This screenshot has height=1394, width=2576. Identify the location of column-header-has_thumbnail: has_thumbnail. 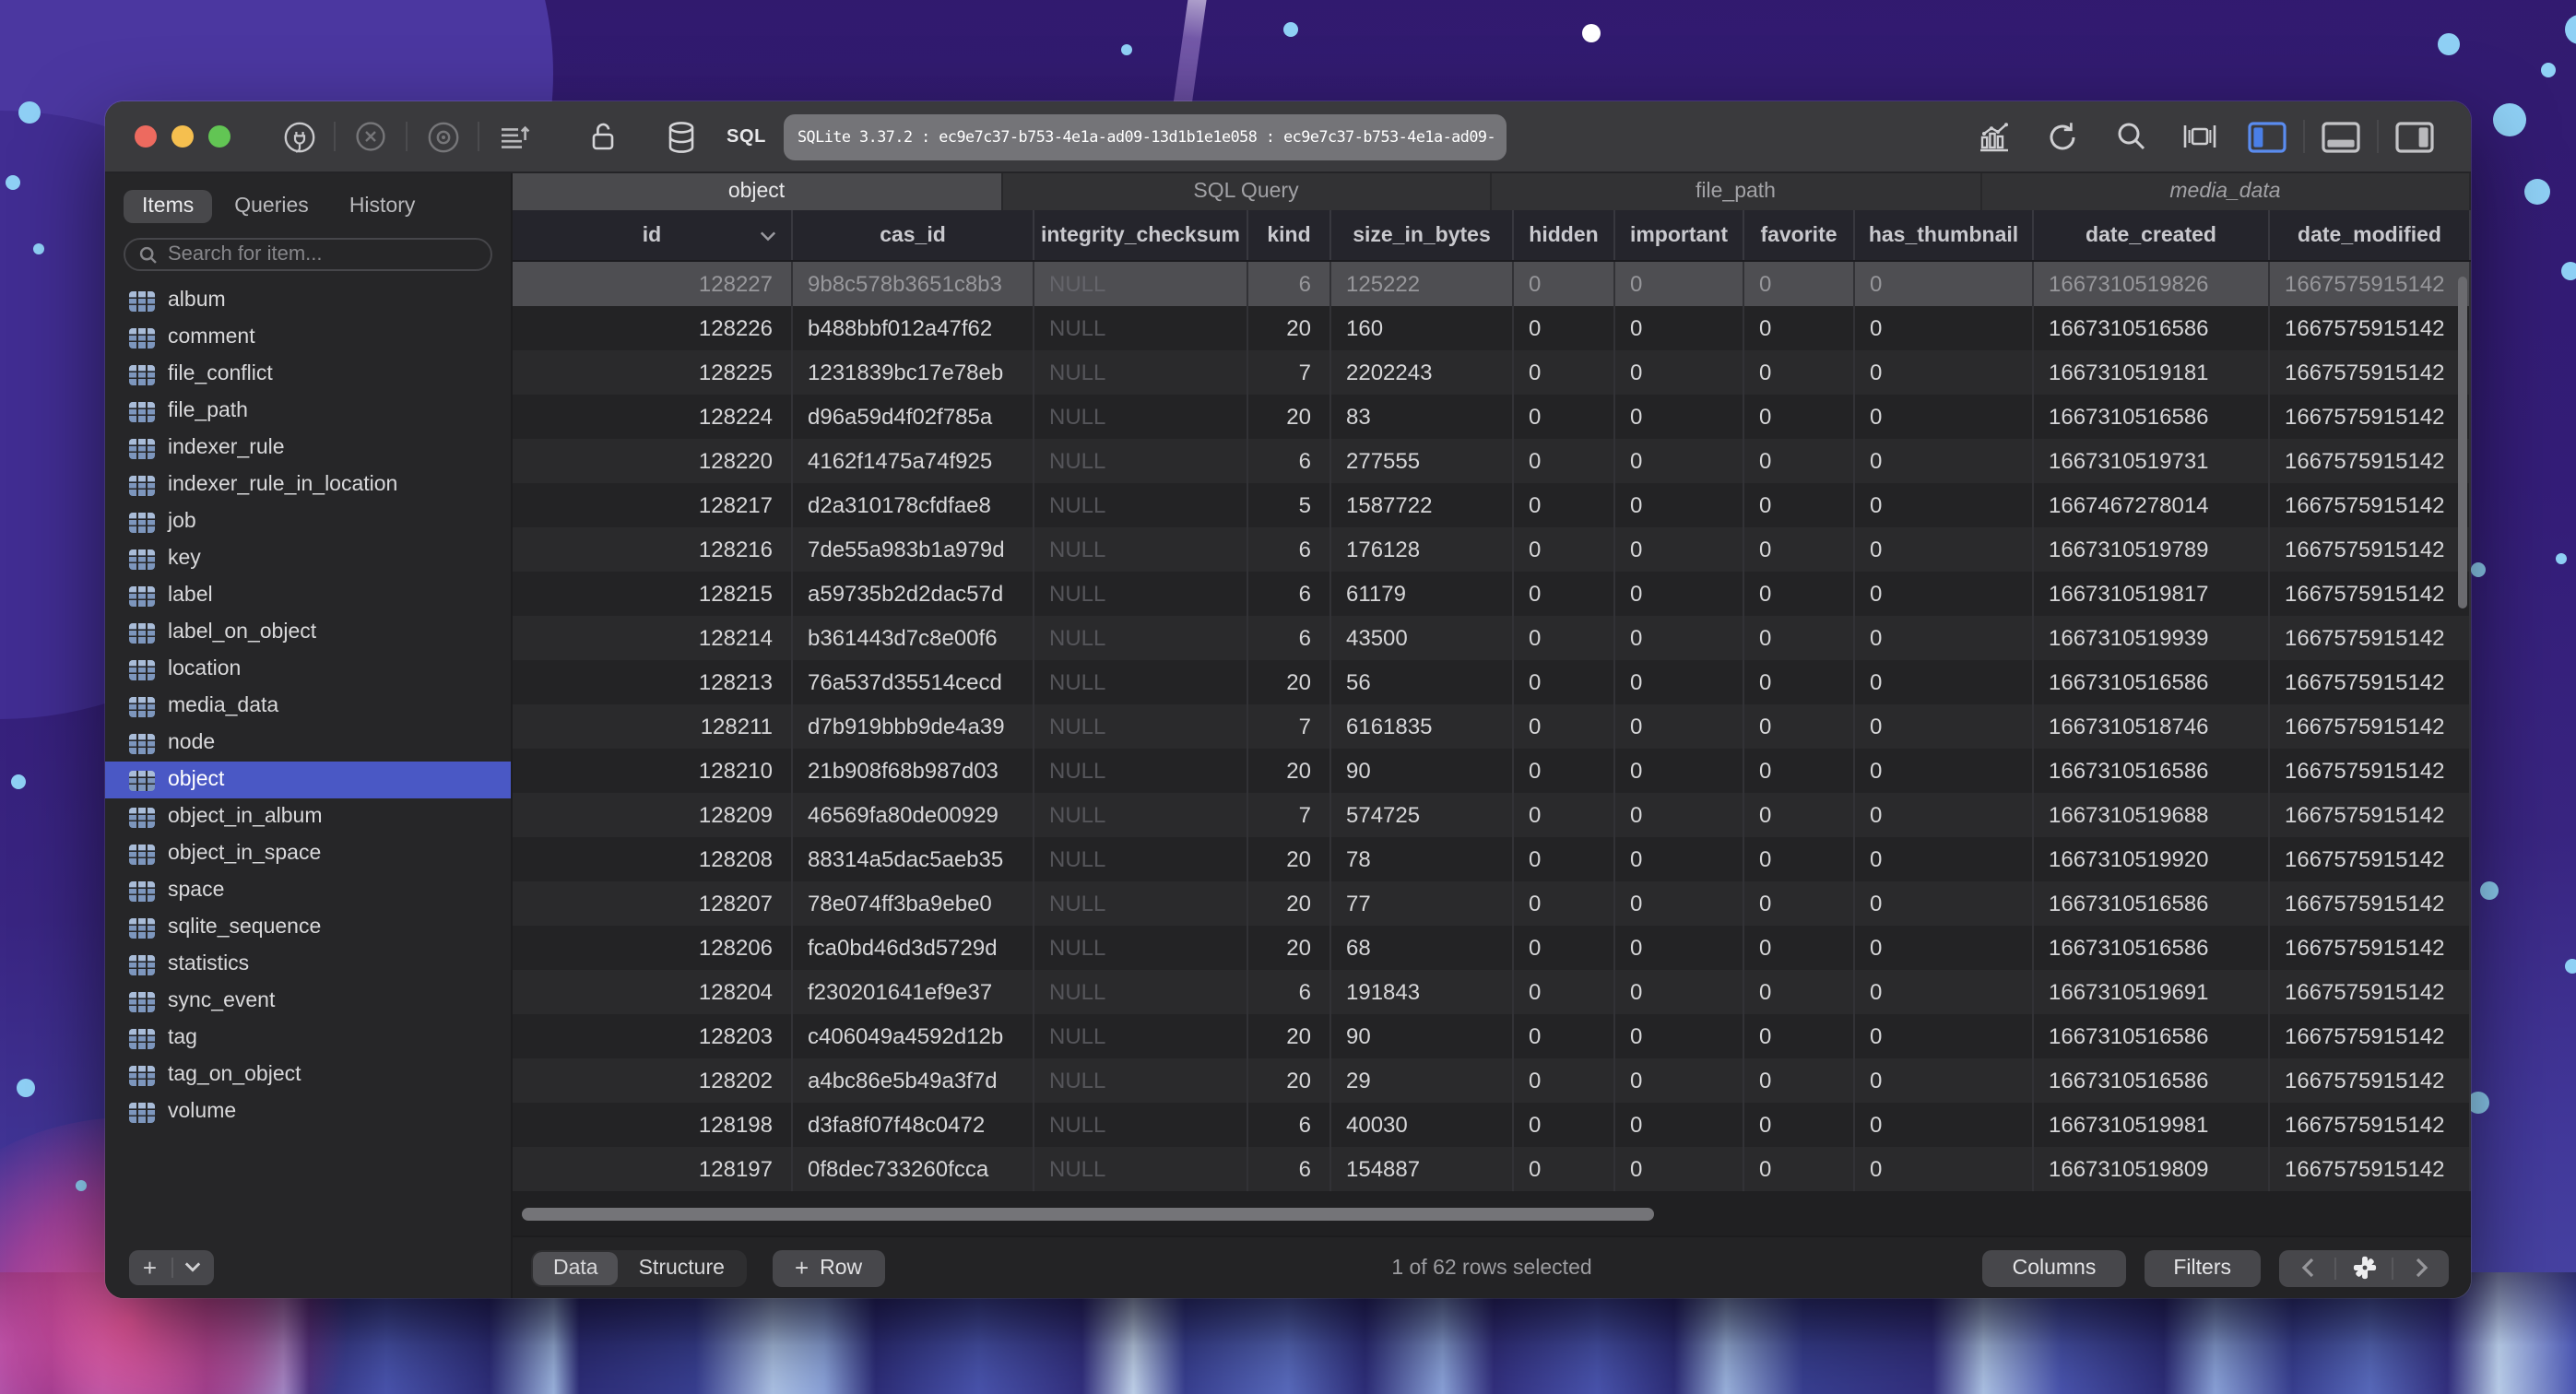
(1944, 235).